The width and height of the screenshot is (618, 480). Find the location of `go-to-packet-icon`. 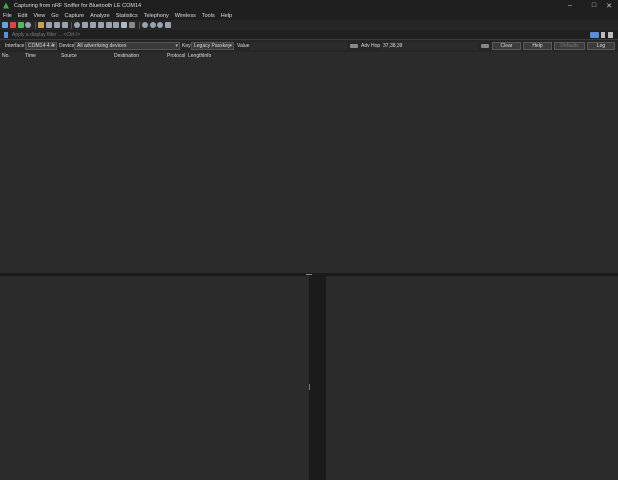

go-to-packet-icon is located at coordinates (100, 25).